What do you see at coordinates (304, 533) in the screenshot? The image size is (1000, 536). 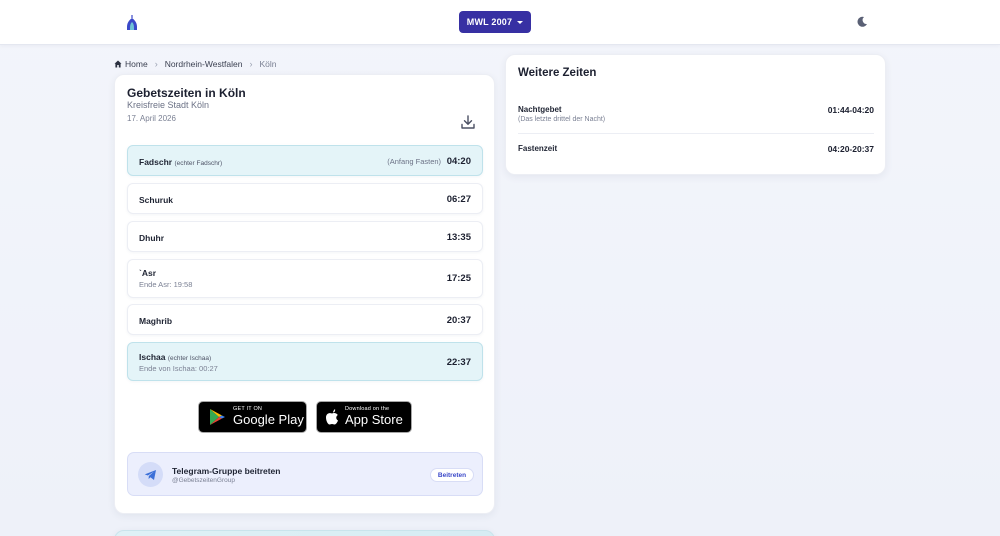 I see `next-section-card` at bounding box center [304, 533].